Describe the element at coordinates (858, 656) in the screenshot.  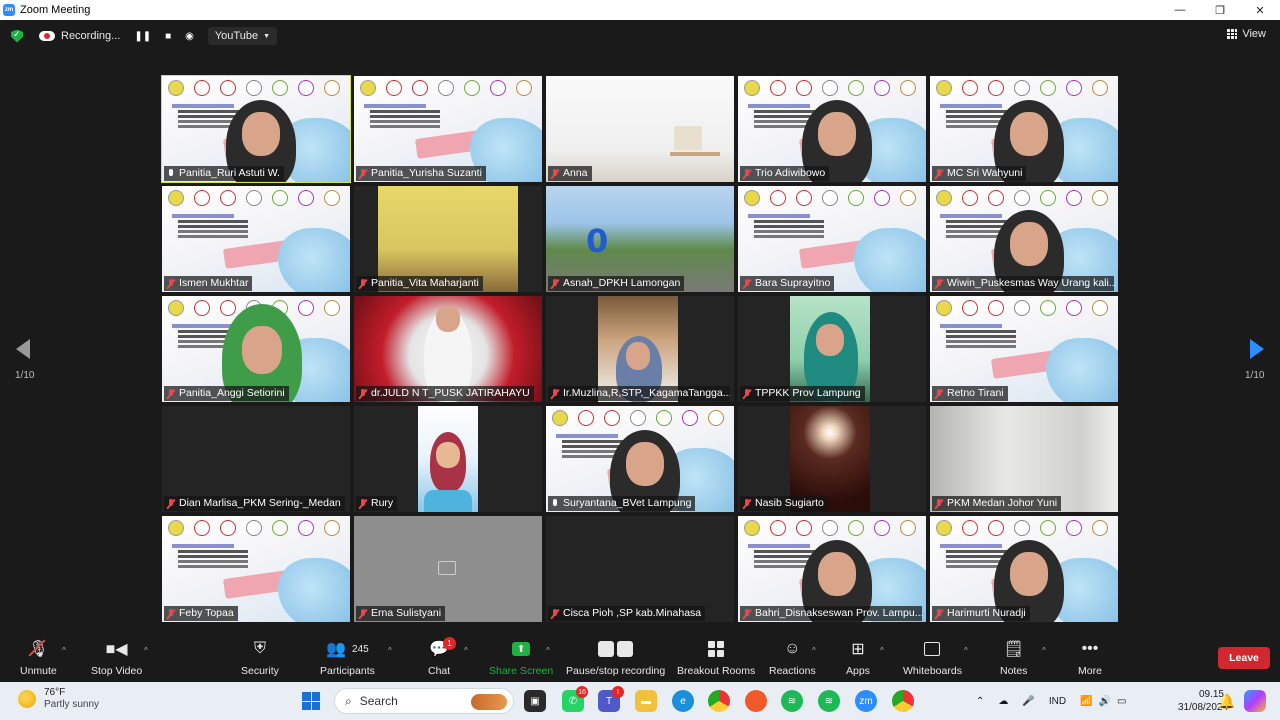
I see `apps-button: ⊞ Apps` at that location.